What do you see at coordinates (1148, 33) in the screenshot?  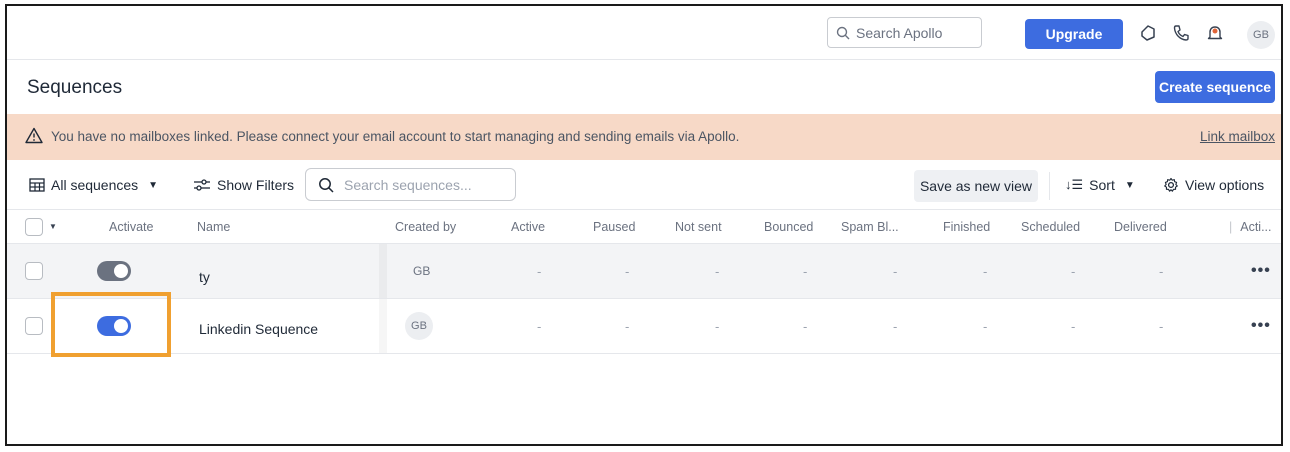 I see `tag-icon` at bounding box center [1148, 33].